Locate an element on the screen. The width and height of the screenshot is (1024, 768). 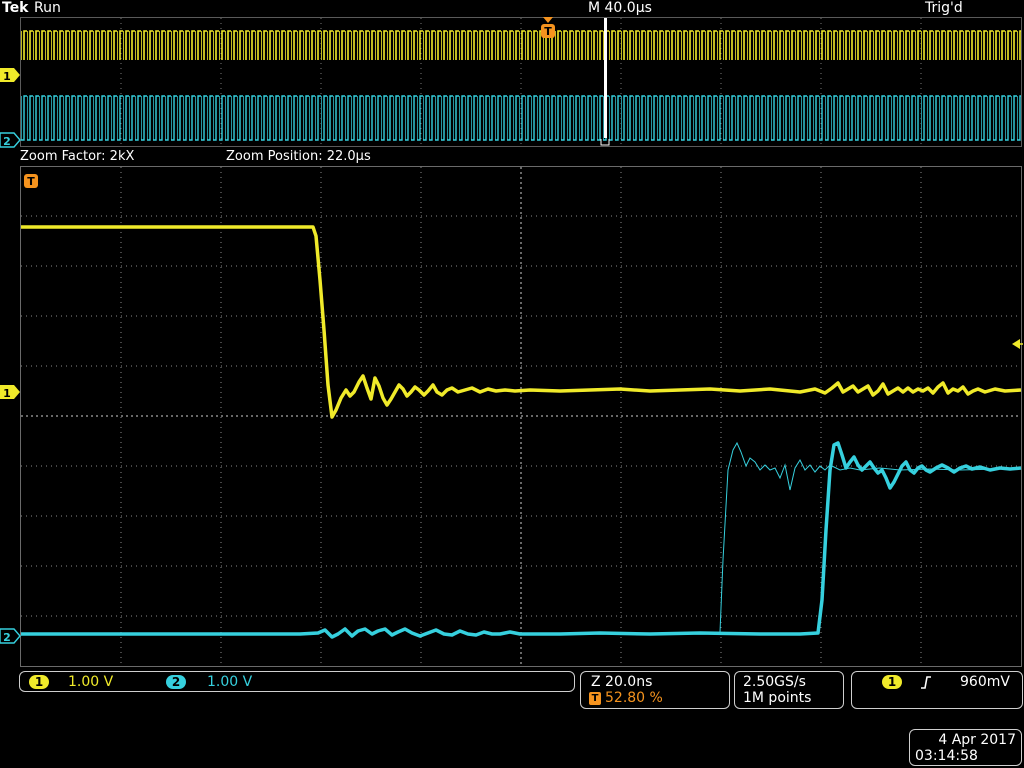
svg-text: 2 is located at coordinates (7, 637).